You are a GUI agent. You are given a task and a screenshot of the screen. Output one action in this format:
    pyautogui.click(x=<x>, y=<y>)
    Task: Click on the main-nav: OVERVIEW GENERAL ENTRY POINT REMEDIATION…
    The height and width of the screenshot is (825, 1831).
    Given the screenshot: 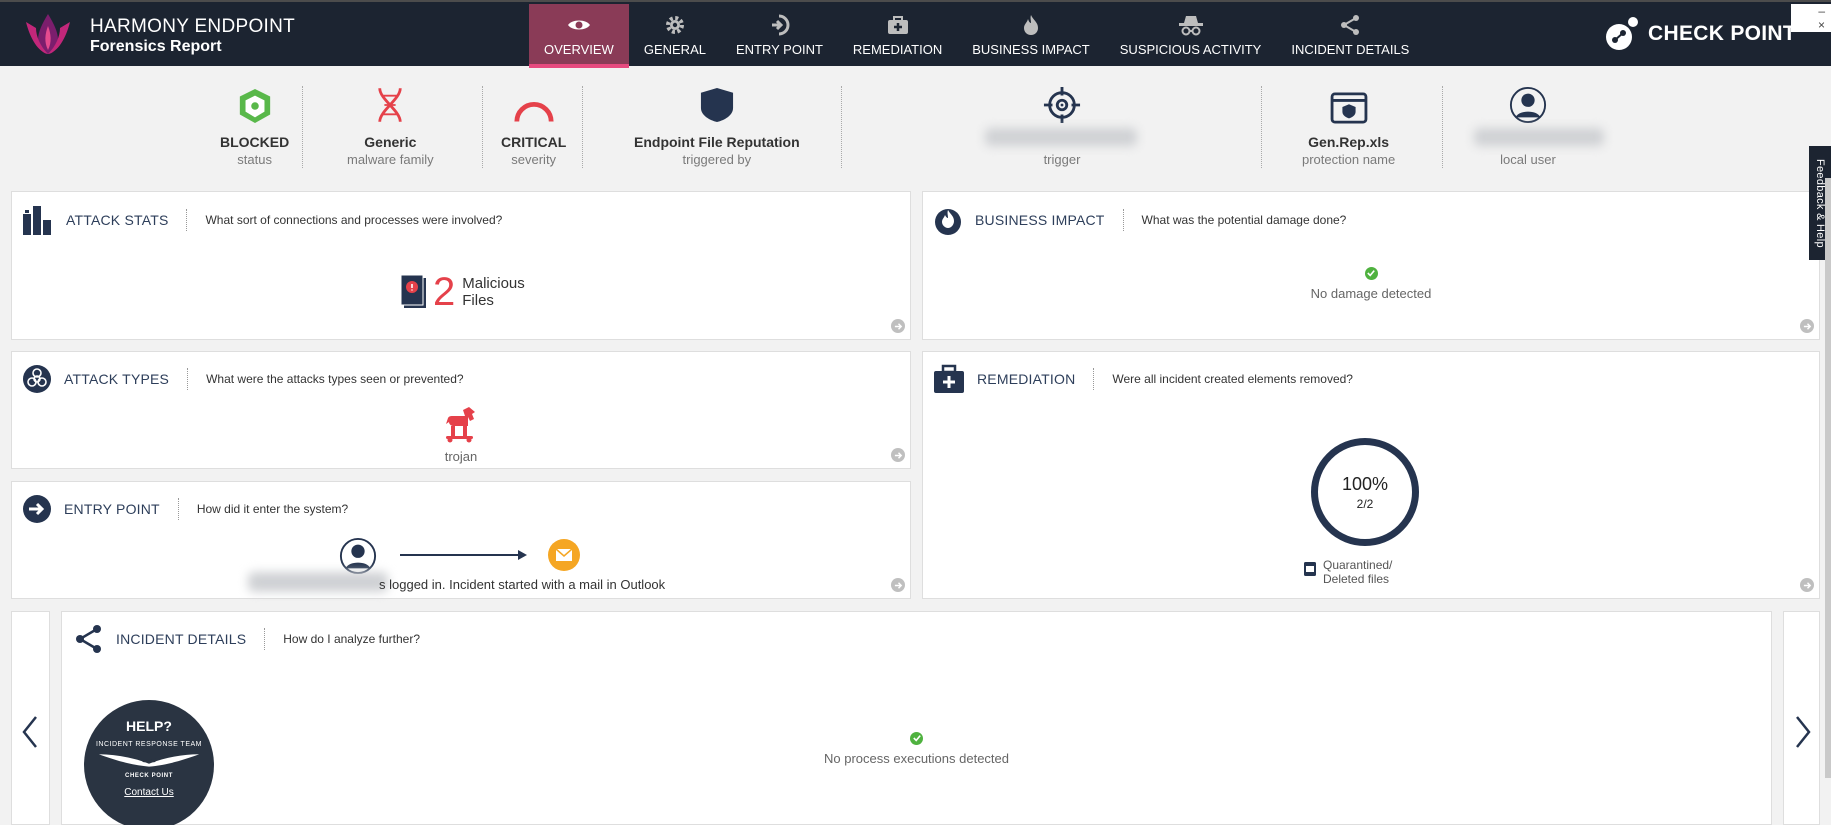 What is the action you would take?
    pyautogui.click(x=976, y=36)
    